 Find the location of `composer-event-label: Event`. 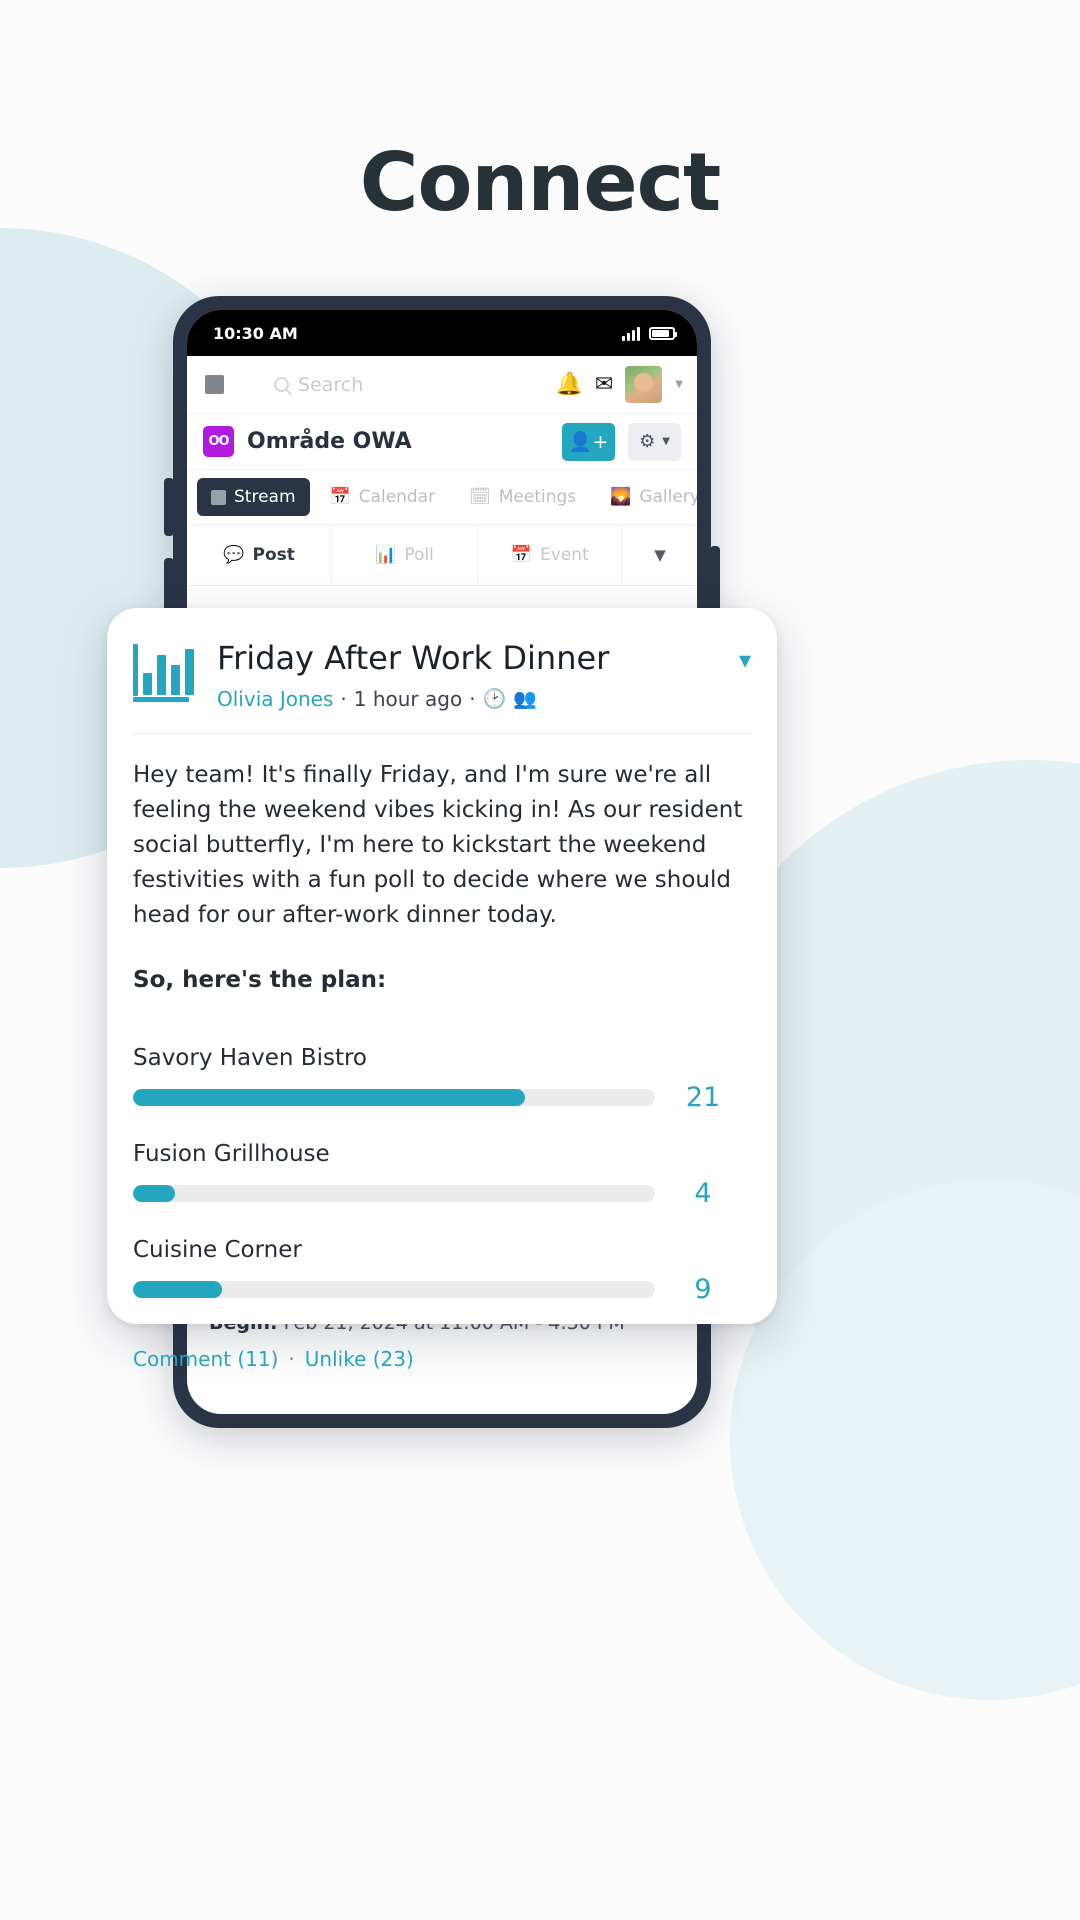

composer-event-label: Event is located at coordinates (564, 555).